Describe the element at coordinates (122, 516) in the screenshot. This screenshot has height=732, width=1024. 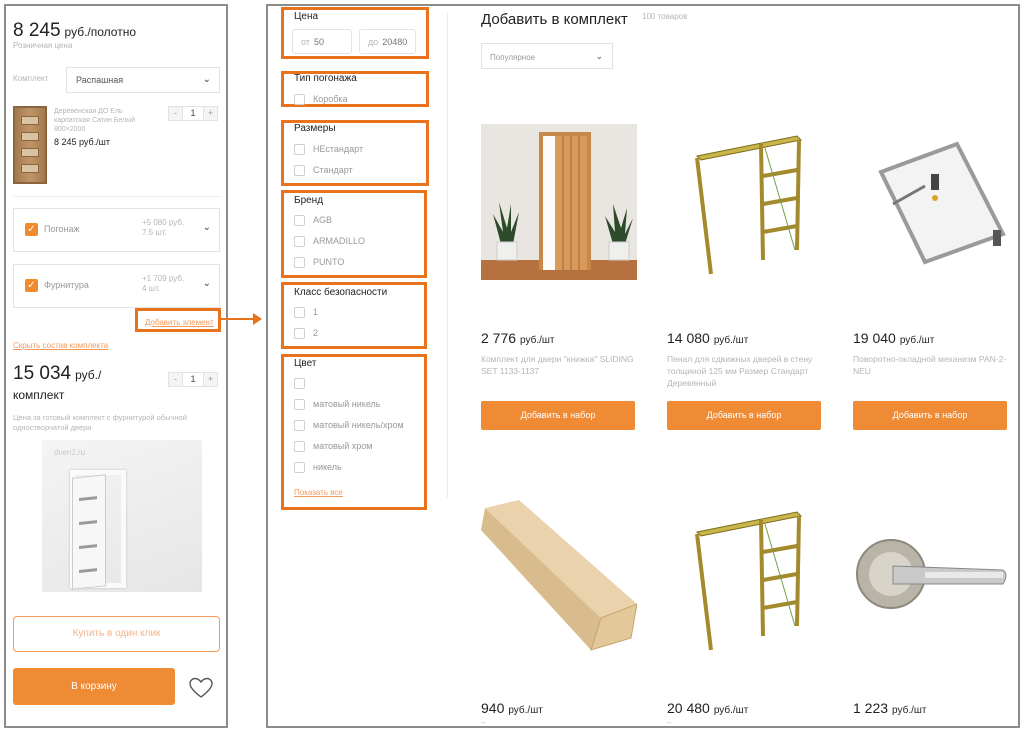
I see `kit-image: dveri1.ru` at that location.